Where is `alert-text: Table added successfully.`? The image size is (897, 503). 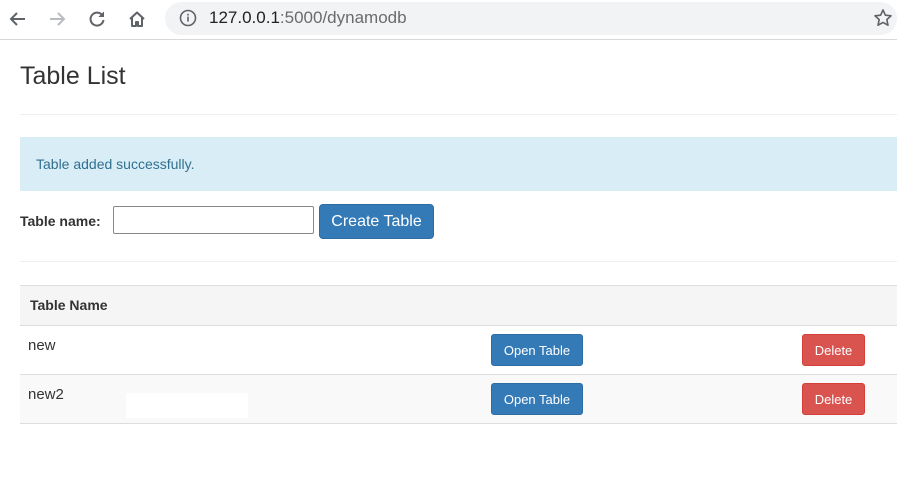 alert-text: Table added successfully. is located at coordinates (115, 164).